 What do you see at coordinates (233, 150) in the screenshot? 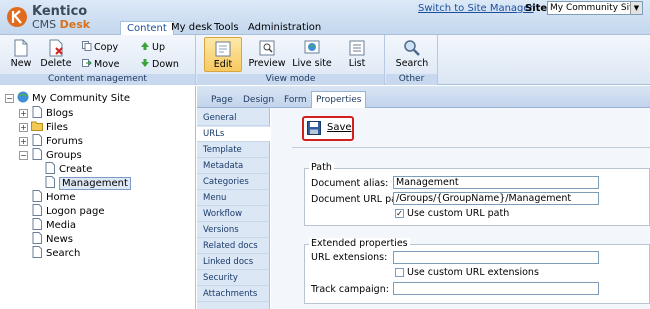
I see `menu-item-template: Template` at bounding box center [233, 150].